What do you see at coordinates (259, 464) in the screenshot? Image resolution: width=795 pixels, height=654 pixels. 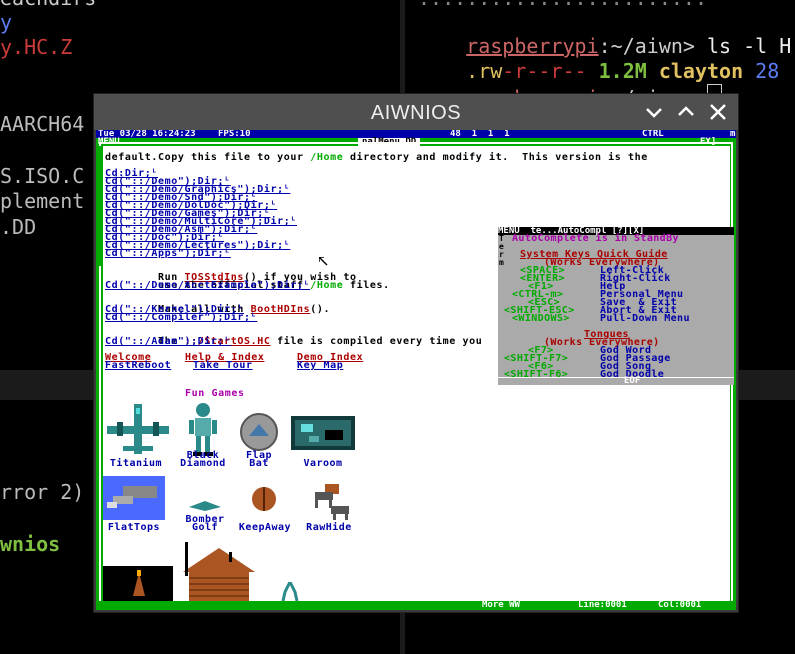 I see `game-label-flap-bat-2: Bat` at bounding box center [259, 464].